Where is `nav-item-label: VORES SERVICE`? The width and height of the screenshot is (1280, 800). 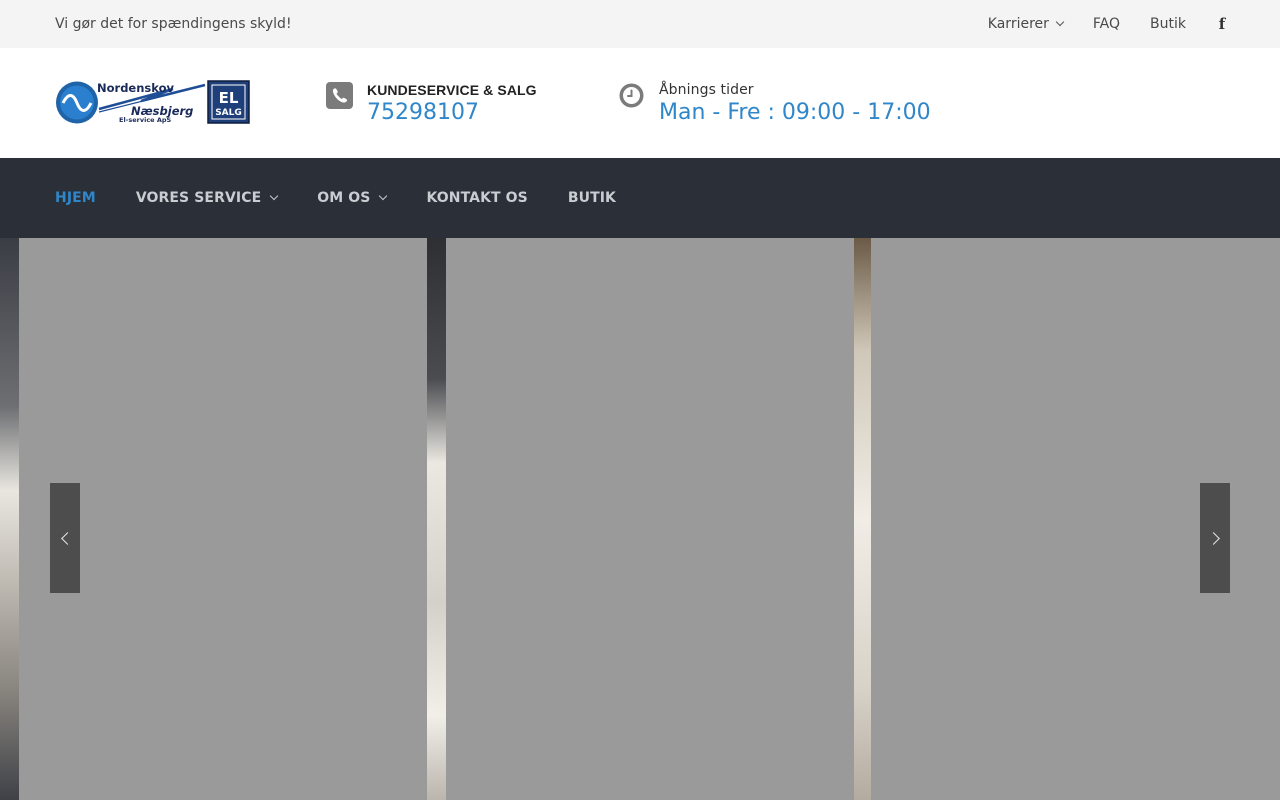 nav-item-label: VORES SERVICE is located at coordinates (198, 198).